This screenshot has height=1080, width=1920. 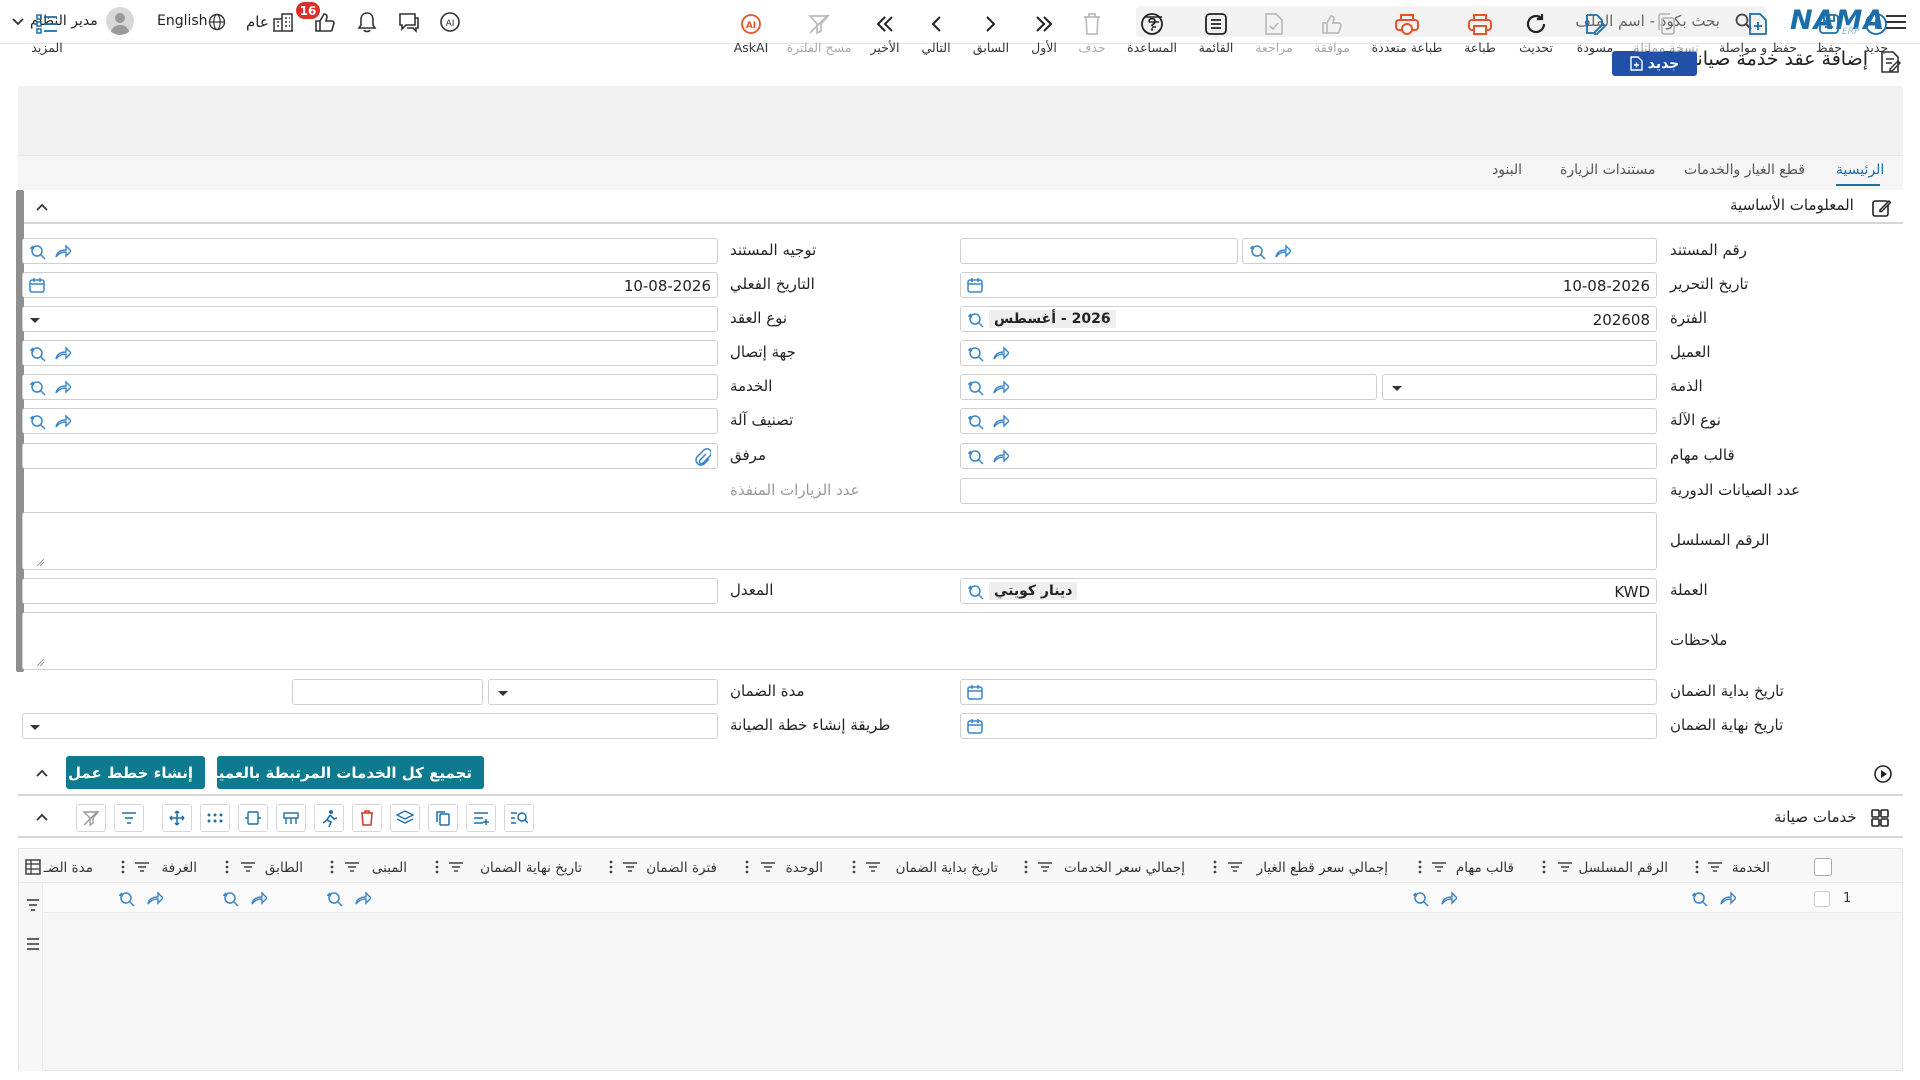 What do you see at coordinates (1332, 38) in the screenshot?
I see `approve-button: موافقة` at bounding box center [1332, 38].